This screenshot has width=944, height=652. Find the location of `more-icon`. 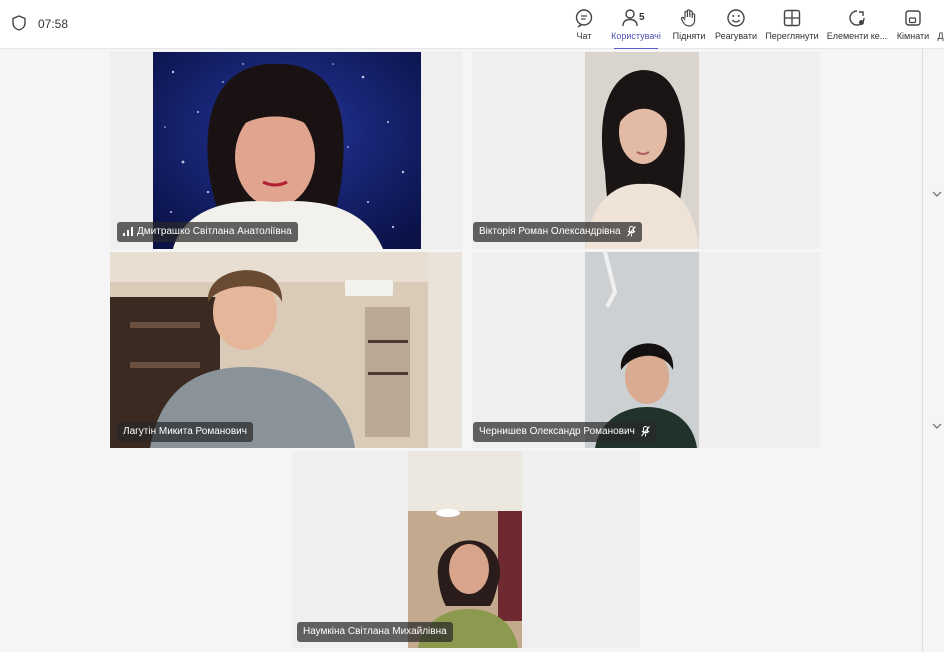

more-icon is located at coordinates (940, 18).